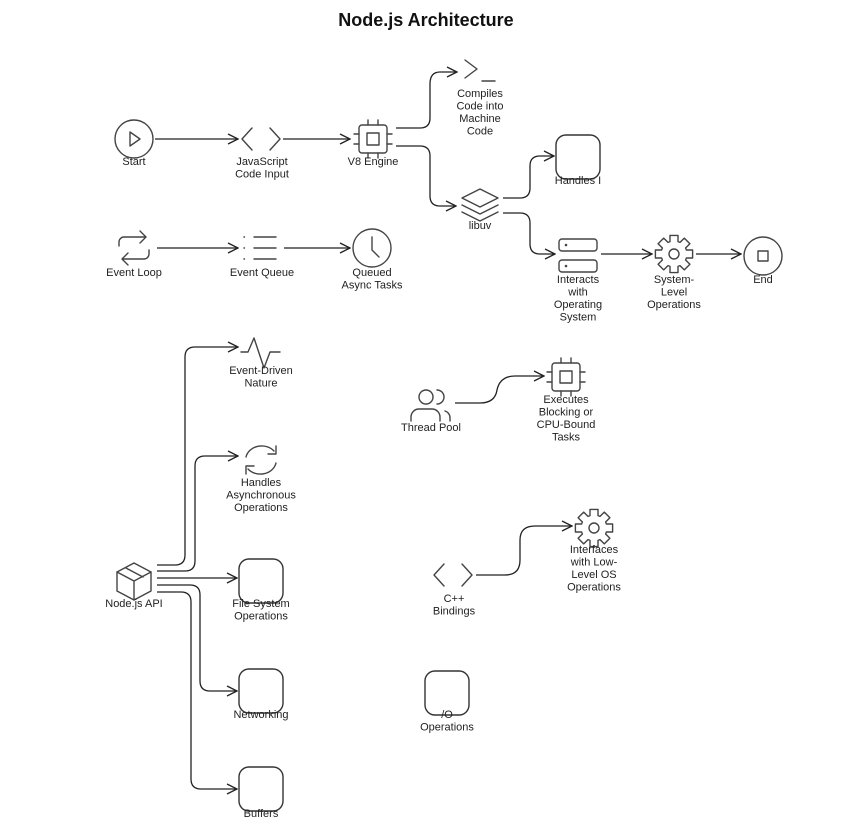 This screenshot has width=852, height=833. Describe the element at coordinates (593, 575) in the screenshot. I see `node-label-line: Level OS` at that location.